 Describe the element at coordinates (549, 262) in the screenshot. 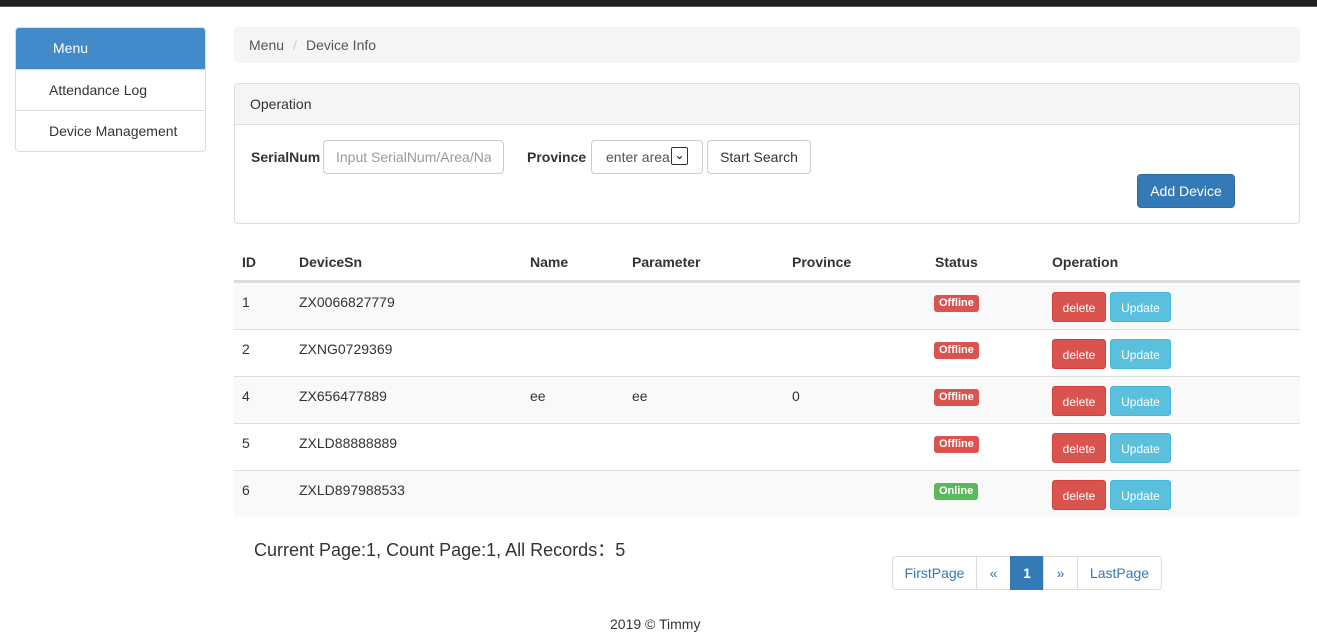

I see `col-header-name: Name` at that location.